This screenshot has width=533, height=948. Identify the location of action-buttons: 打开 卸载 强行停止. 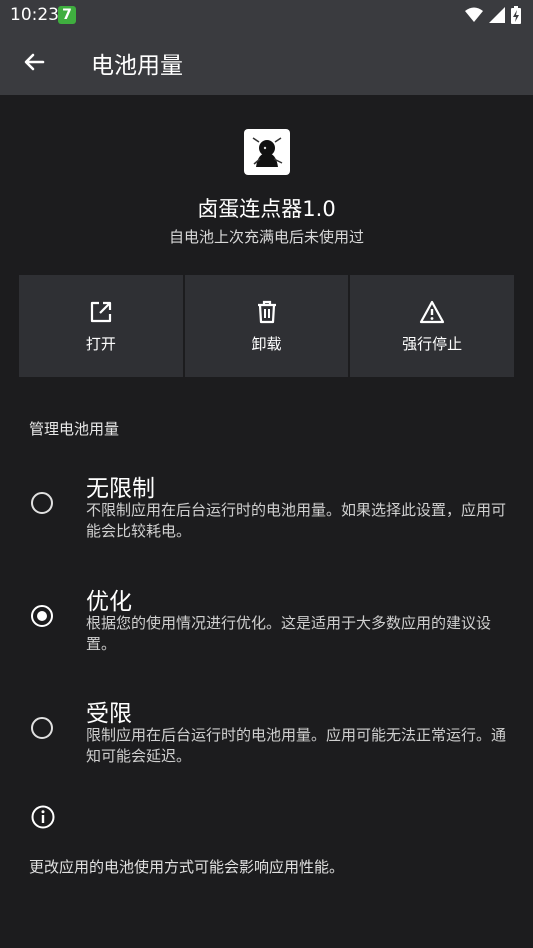
(267, 326).